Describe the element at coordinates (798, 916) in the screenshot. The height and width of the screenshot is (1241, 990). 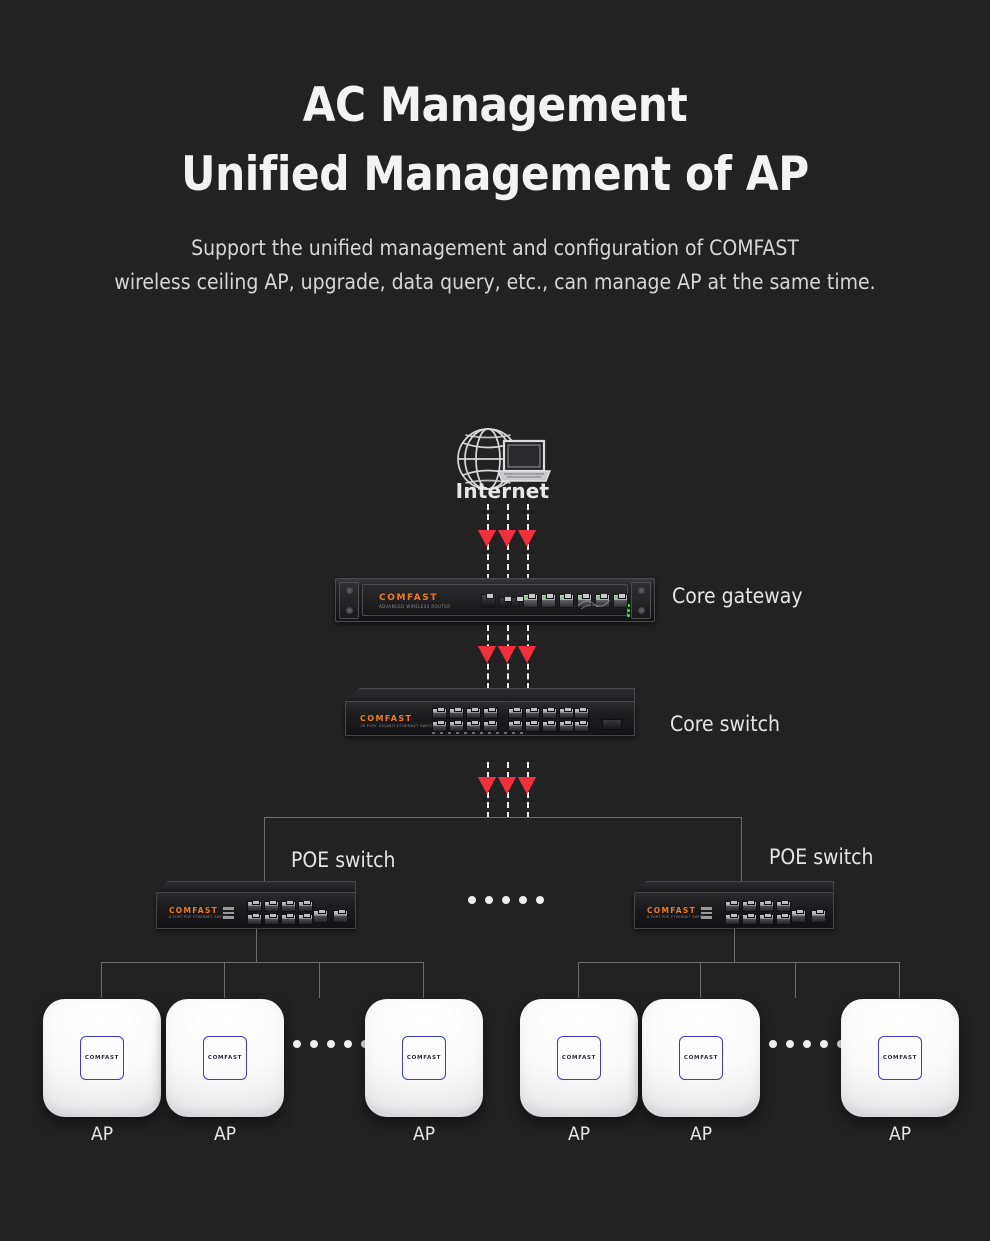
I see `poe-switch-uplink-port` at that location.